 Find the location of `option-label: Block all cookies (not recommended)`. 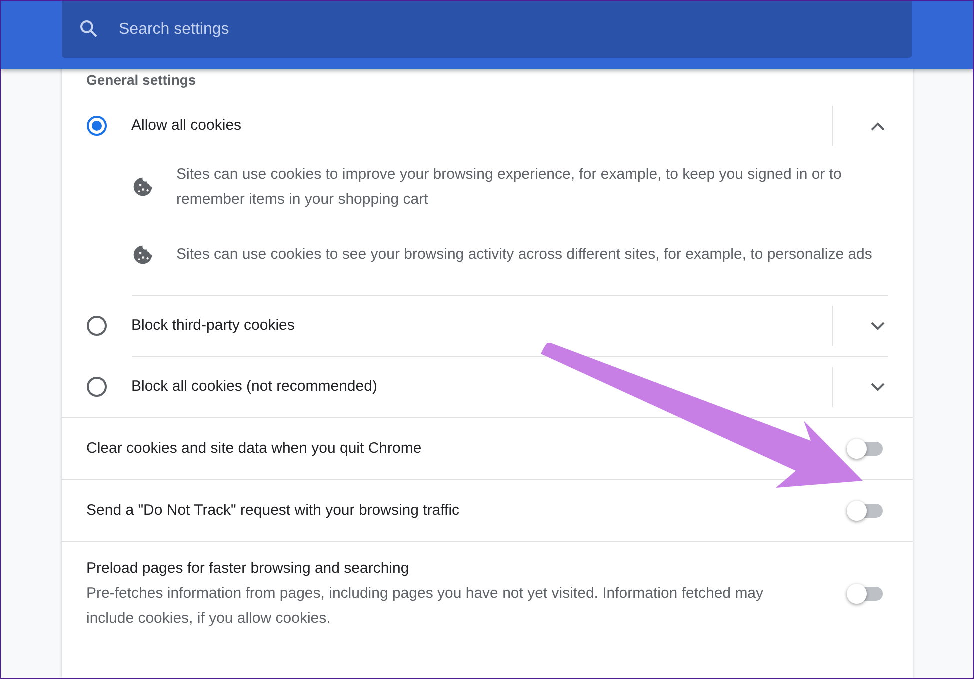

option-label: Block all cookies (not recommended) is located at coordinates (482, 387).